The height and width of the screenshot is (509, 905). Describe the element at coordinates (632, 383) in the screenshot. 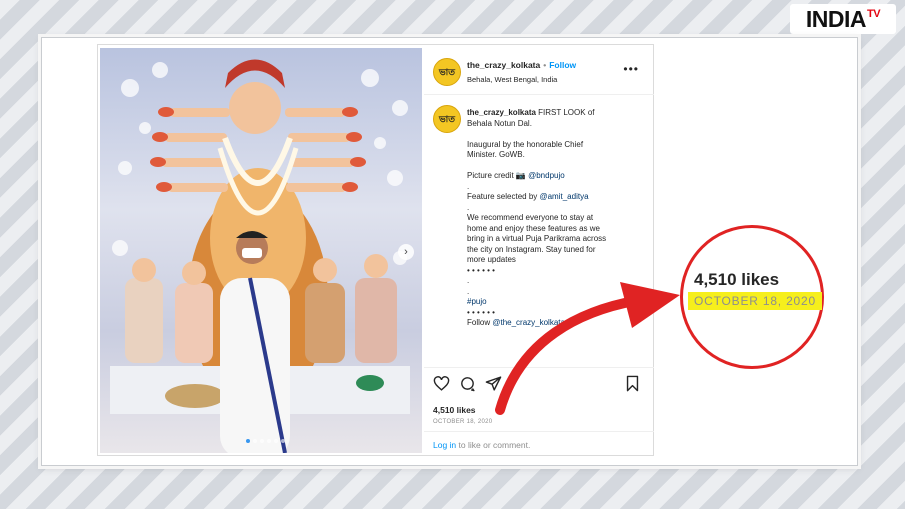

I see `bookmark-icon` at that location.